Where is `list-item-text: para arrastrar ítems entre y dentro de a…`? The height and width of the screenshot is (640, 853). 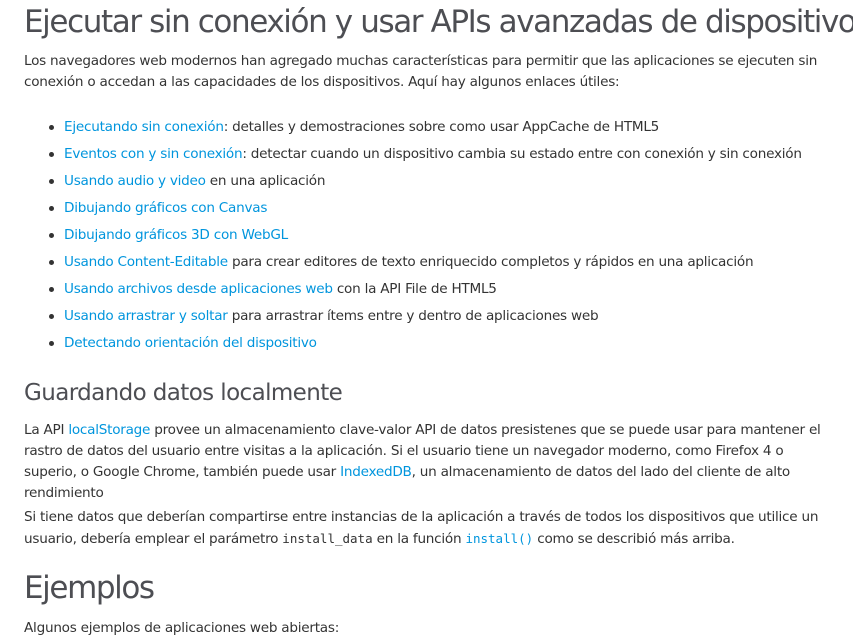 list-item-text: para arrastrar ítems entre y dentro de a… is located at coordinates (413, 316).